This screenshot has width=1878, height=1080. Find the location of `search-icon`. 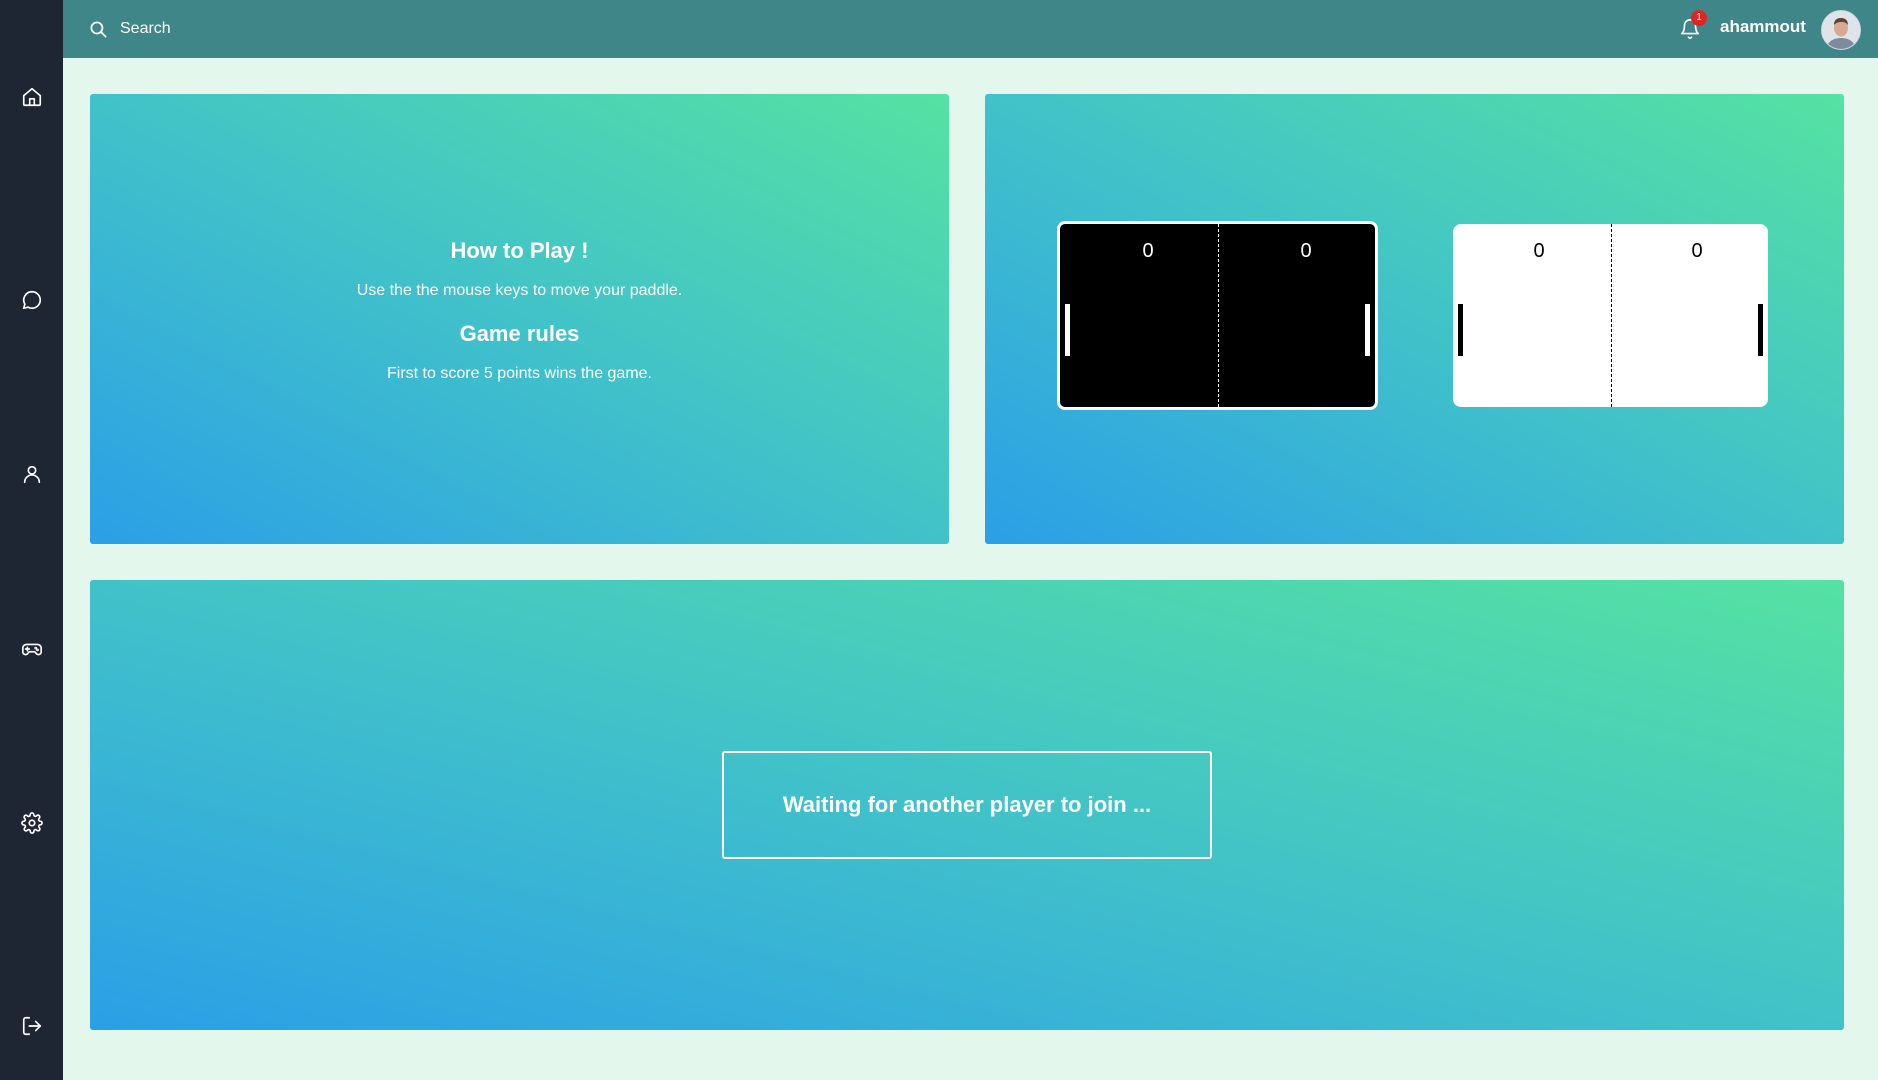

search-icon is located at coordinates (98, 29).